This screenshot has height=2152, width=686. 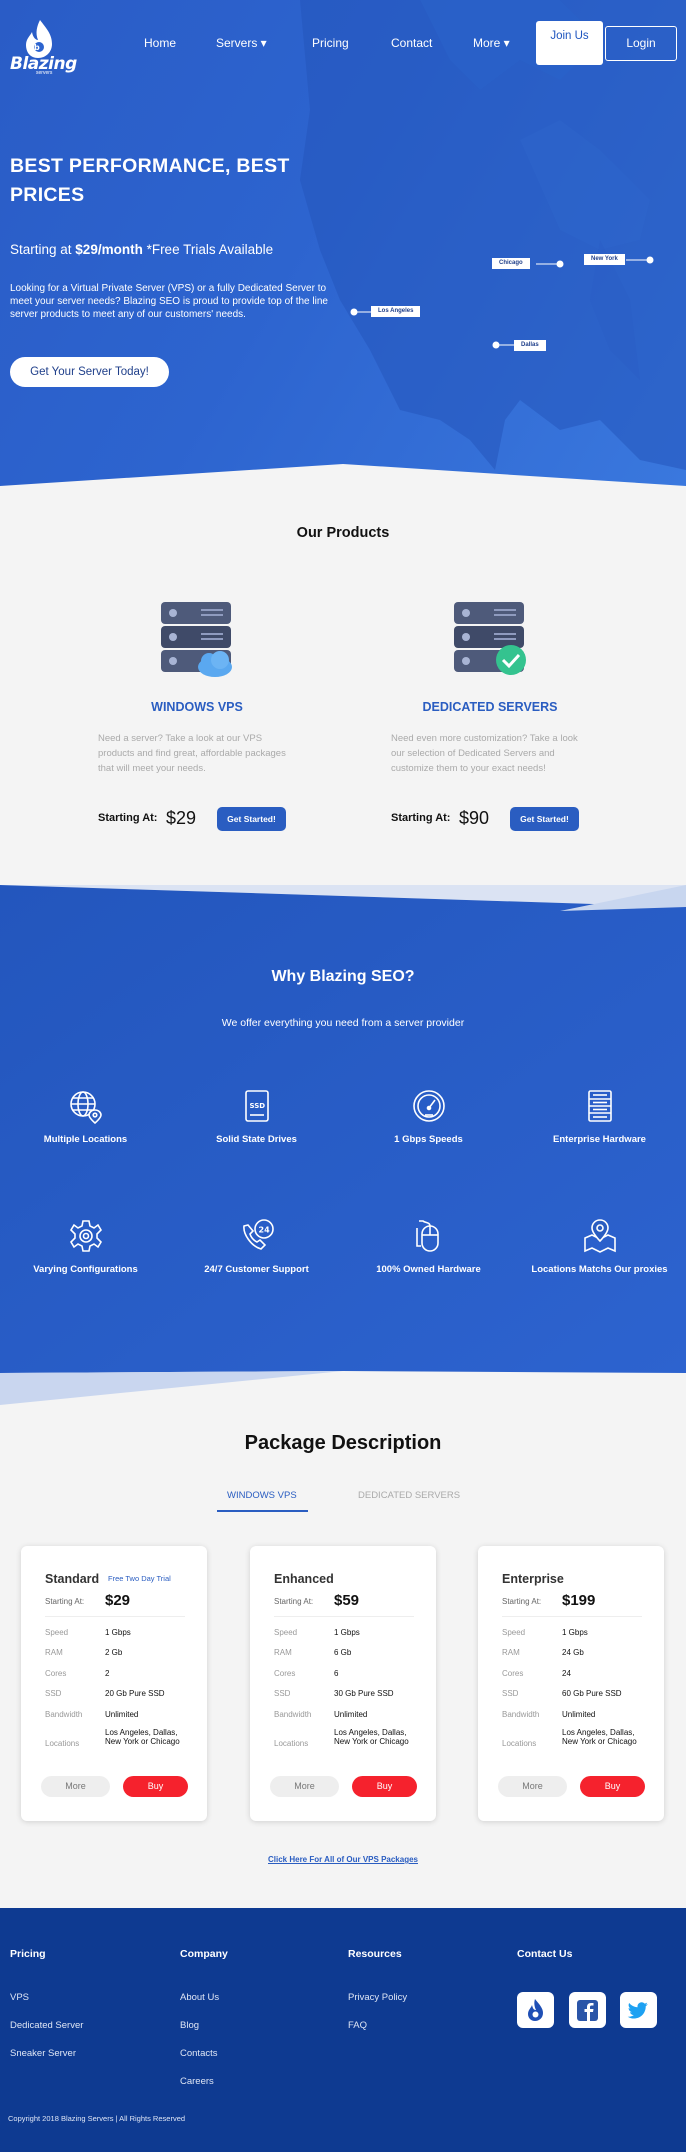 What do you see at coordinates (544, 819) in the screenshot?
I see `get-started-dedicated-button: Get Started!` at bounding box center [544, 819].